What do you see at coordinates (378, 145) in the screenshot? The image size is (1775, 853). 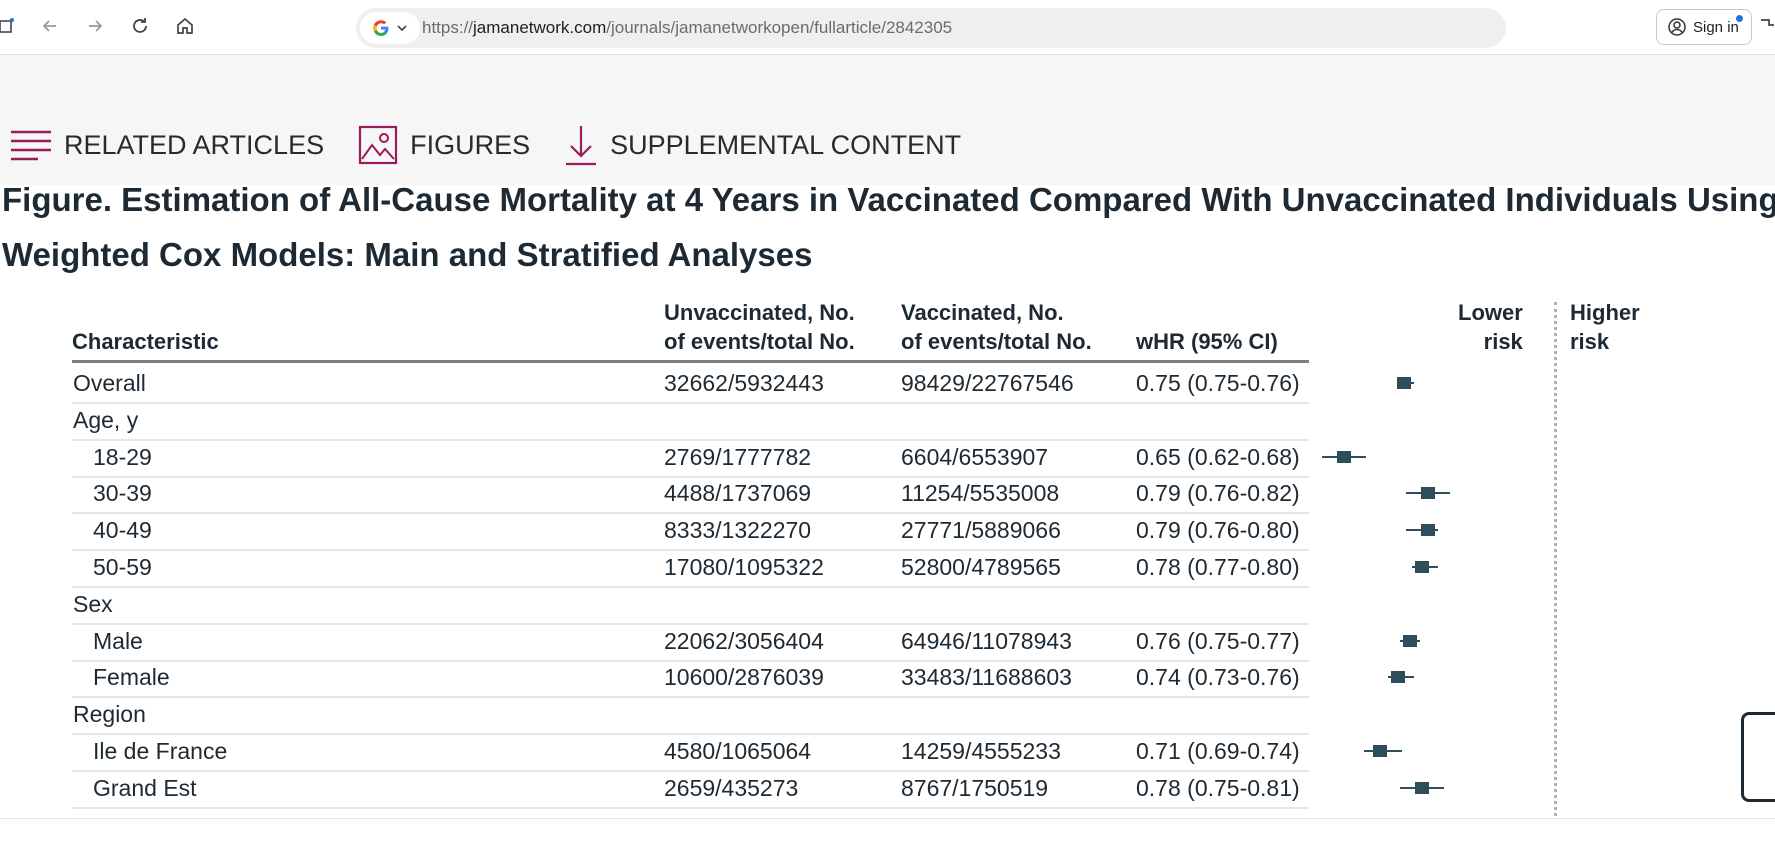 I see `image-icon` at bounding box center [378, 145].